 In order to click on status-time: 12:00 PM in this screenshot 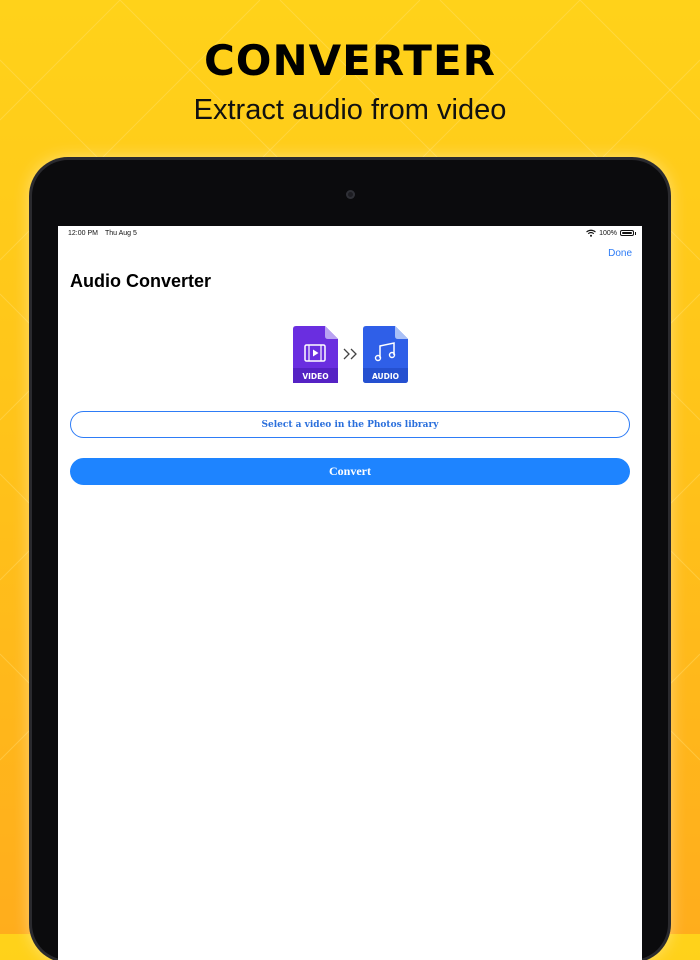, I will do `click(83, 233)`.